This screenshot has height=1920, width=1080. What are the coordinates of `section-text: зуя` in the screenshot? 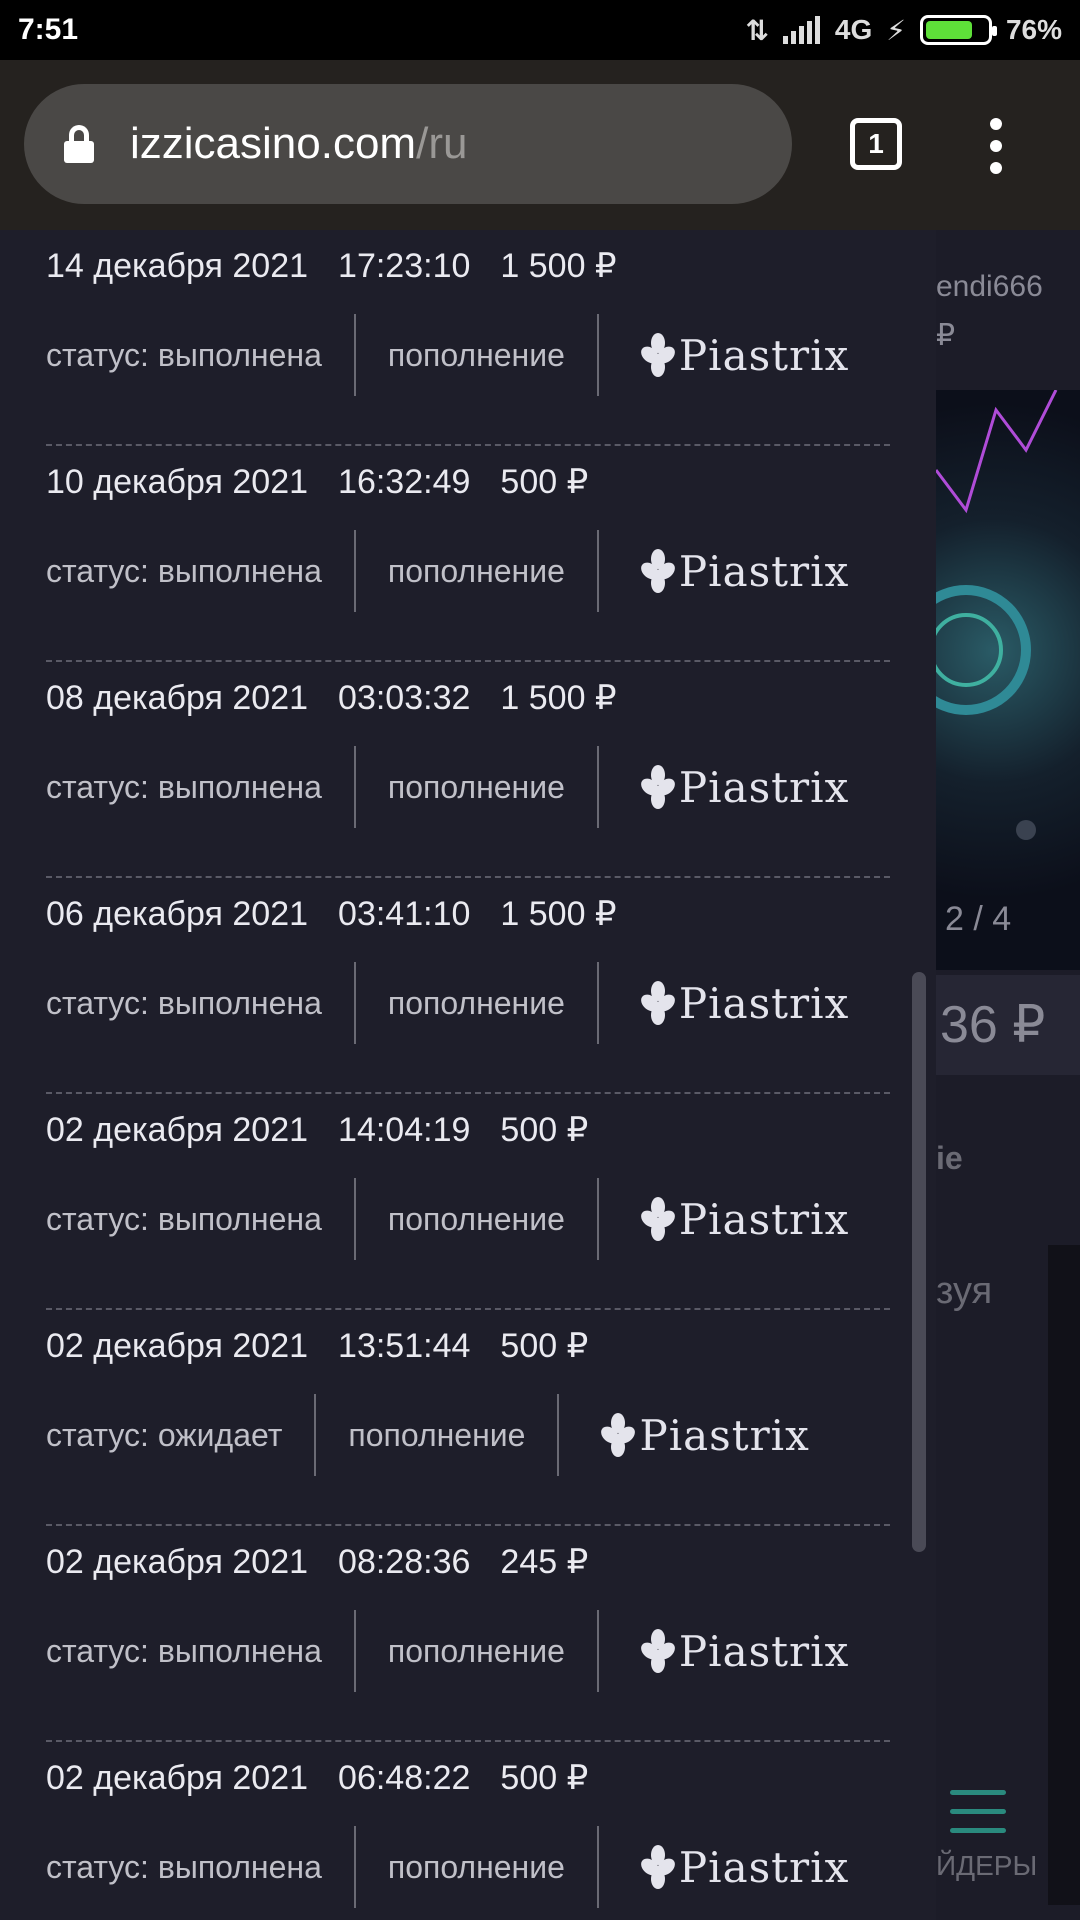 It's located at (964, 1291).